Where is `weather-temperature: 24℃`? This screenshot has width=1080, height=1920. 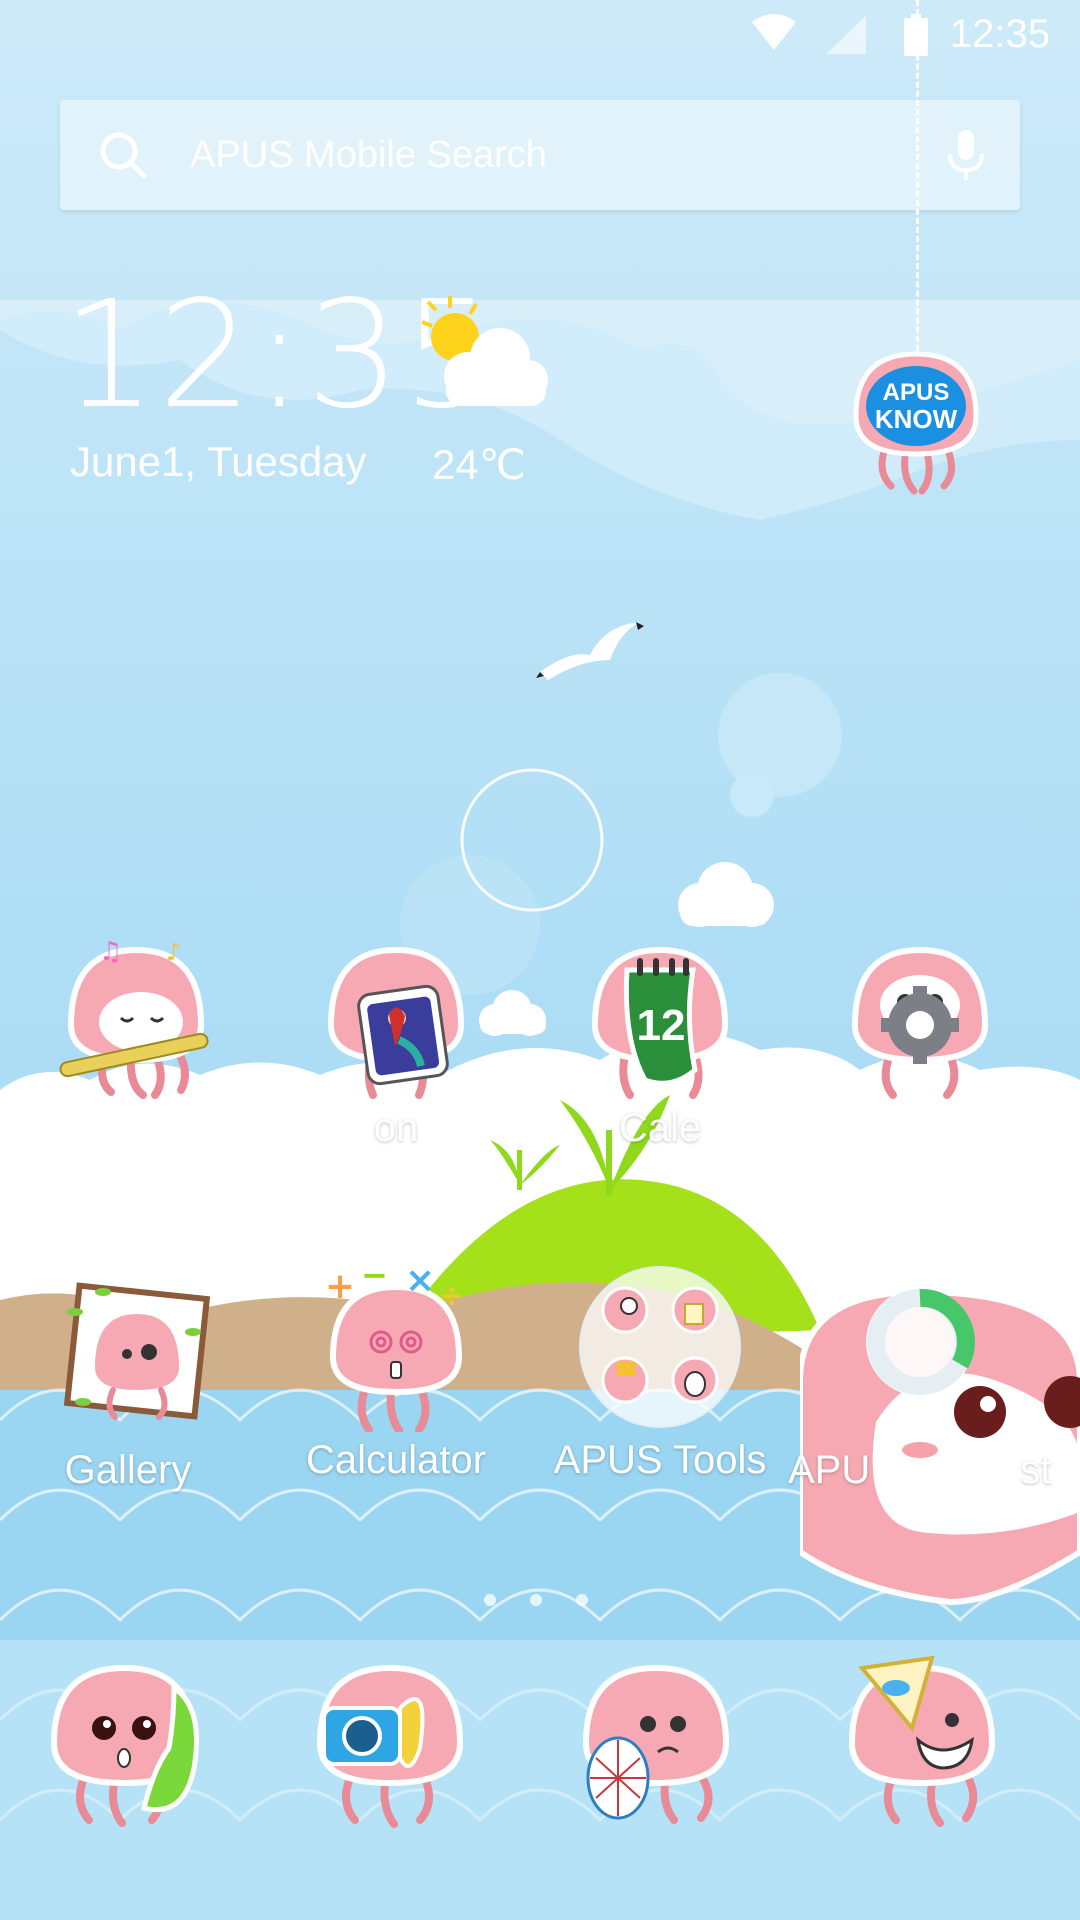 weather-temperature: 24℃ is located at coordinates (479, 464).